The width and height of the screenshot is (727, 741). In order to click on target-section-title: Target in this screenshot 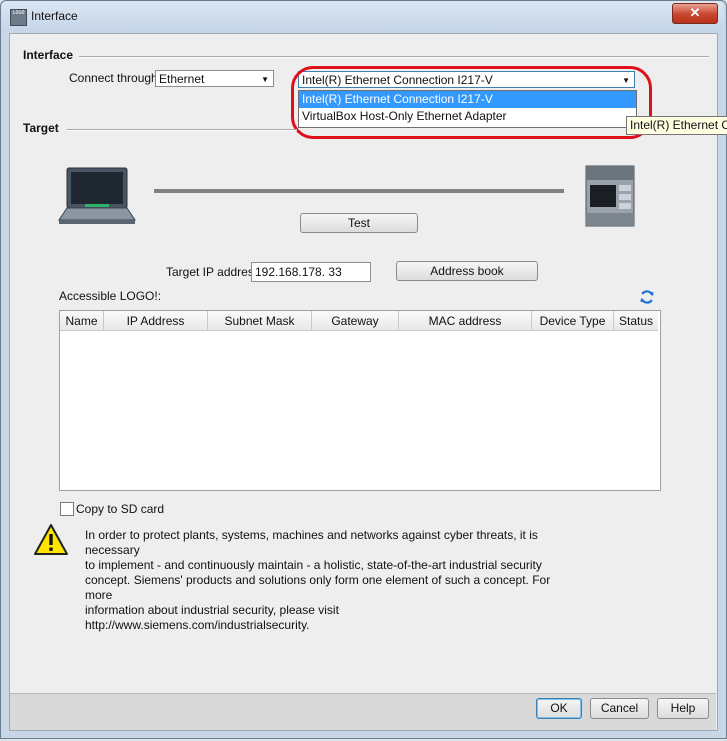, I will do `click(41, 128)`.